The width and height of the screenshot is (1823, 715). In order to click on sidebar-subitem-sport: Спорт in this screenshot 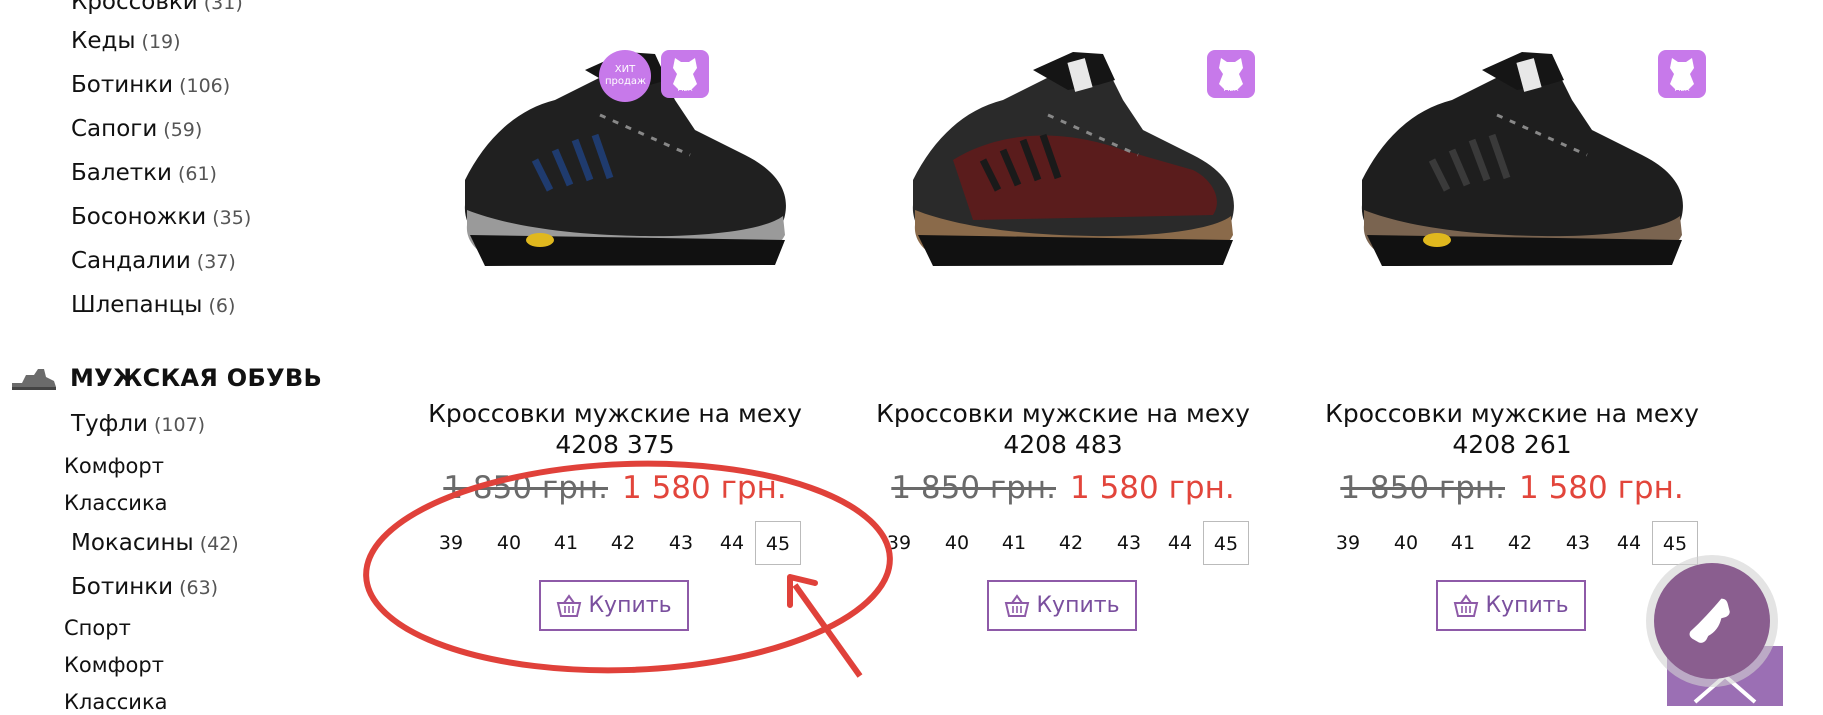, I will do `click(97, 628)`.